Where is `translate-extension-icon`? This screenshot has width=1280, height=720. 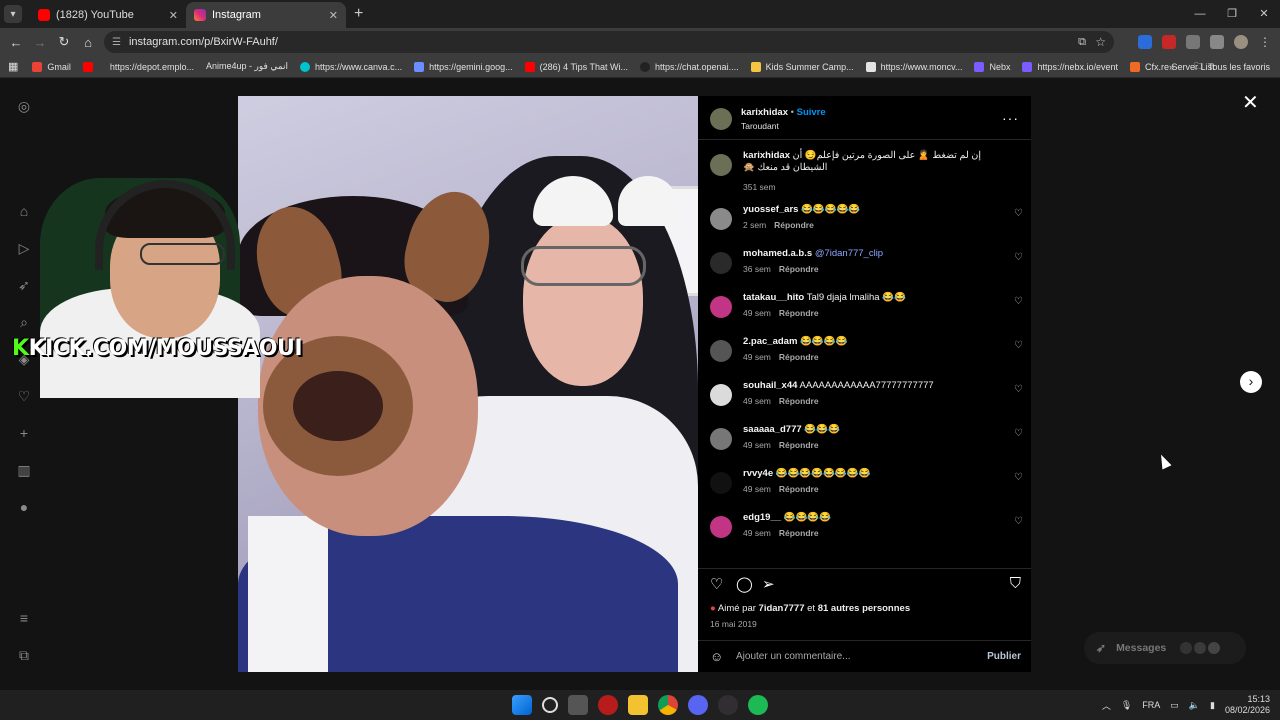 translate-extension-icon is located at coordinates (1145, 42).